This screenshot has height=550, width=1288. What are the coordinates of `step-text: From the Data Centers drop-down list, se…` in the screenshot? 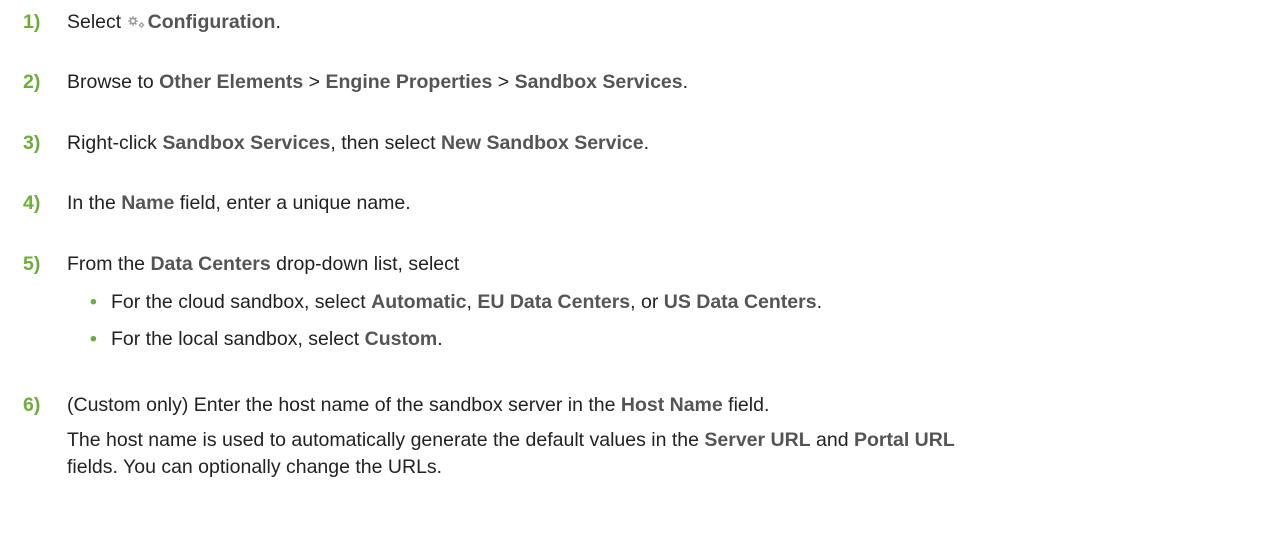 It's located at (674, 264).